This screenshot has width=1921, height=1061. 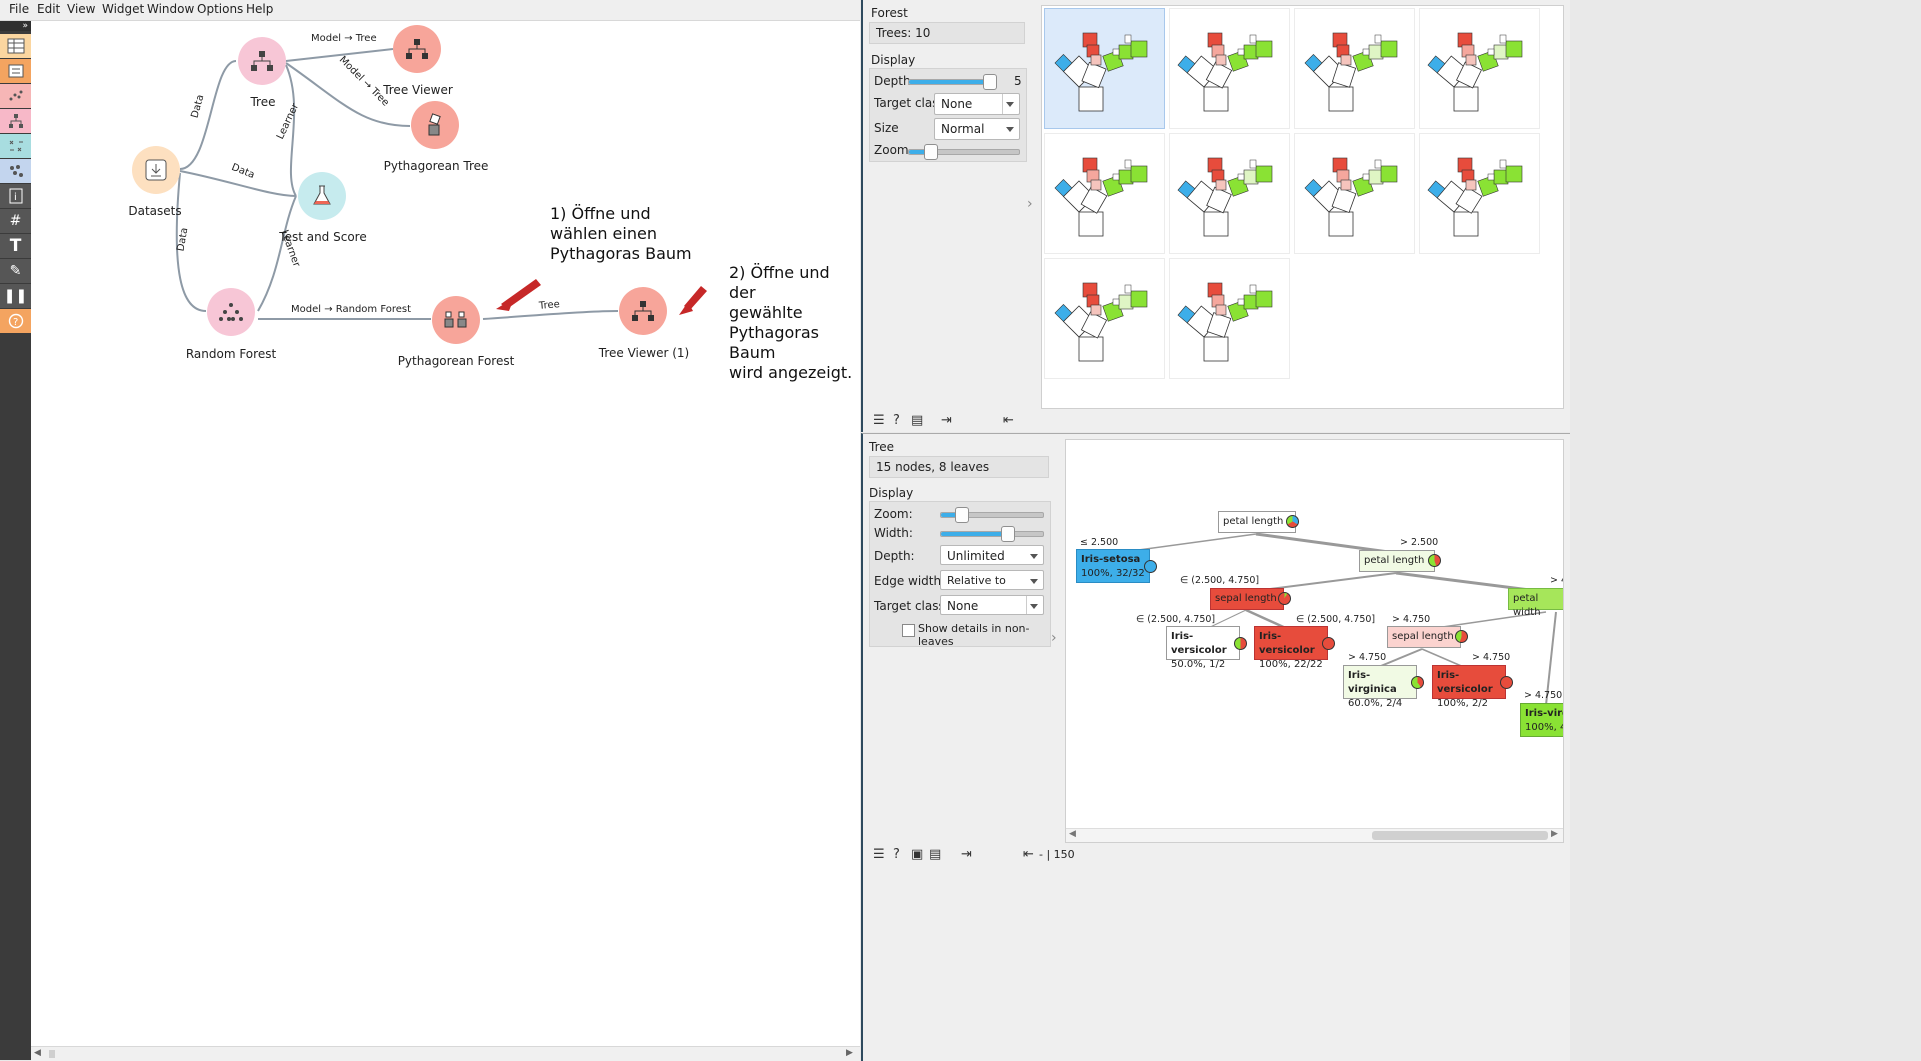 I want to click on tree-node-vc3: Iris-versicolor 100%, 2/2, so click(x=1469, y=687).